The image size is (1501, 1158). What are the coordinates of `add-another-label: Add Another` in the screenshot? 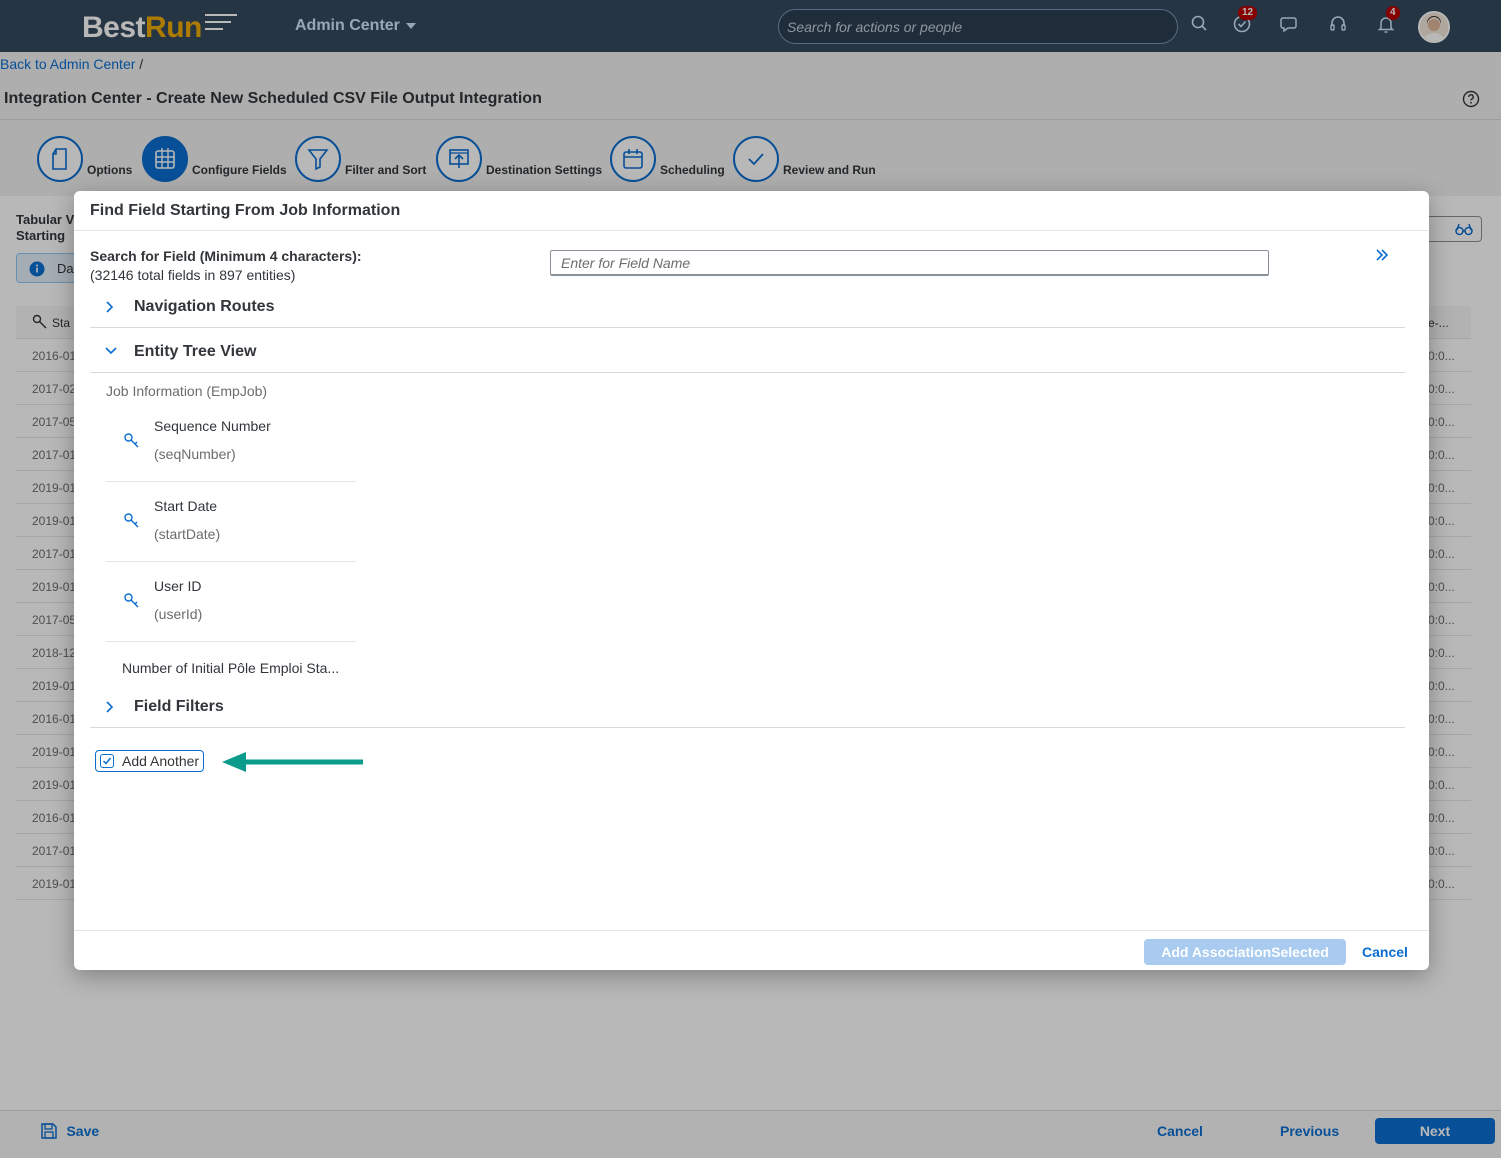 It's located at (161, 761).